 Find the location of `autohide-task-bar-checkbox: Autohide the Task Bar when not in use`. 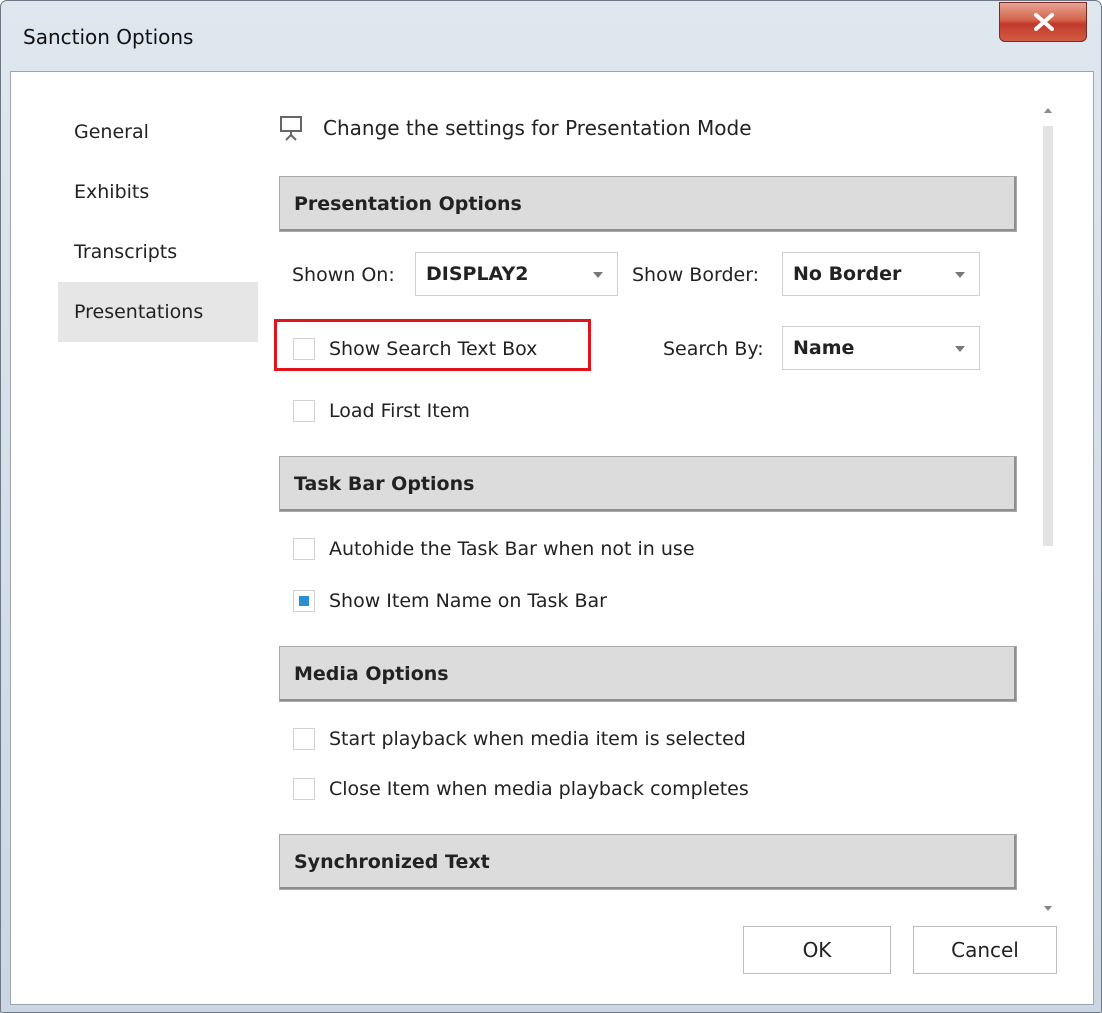

autohide-task-bar-checkbox: Autohide the Task Bar when not in use is located at coordinates (494, 549).